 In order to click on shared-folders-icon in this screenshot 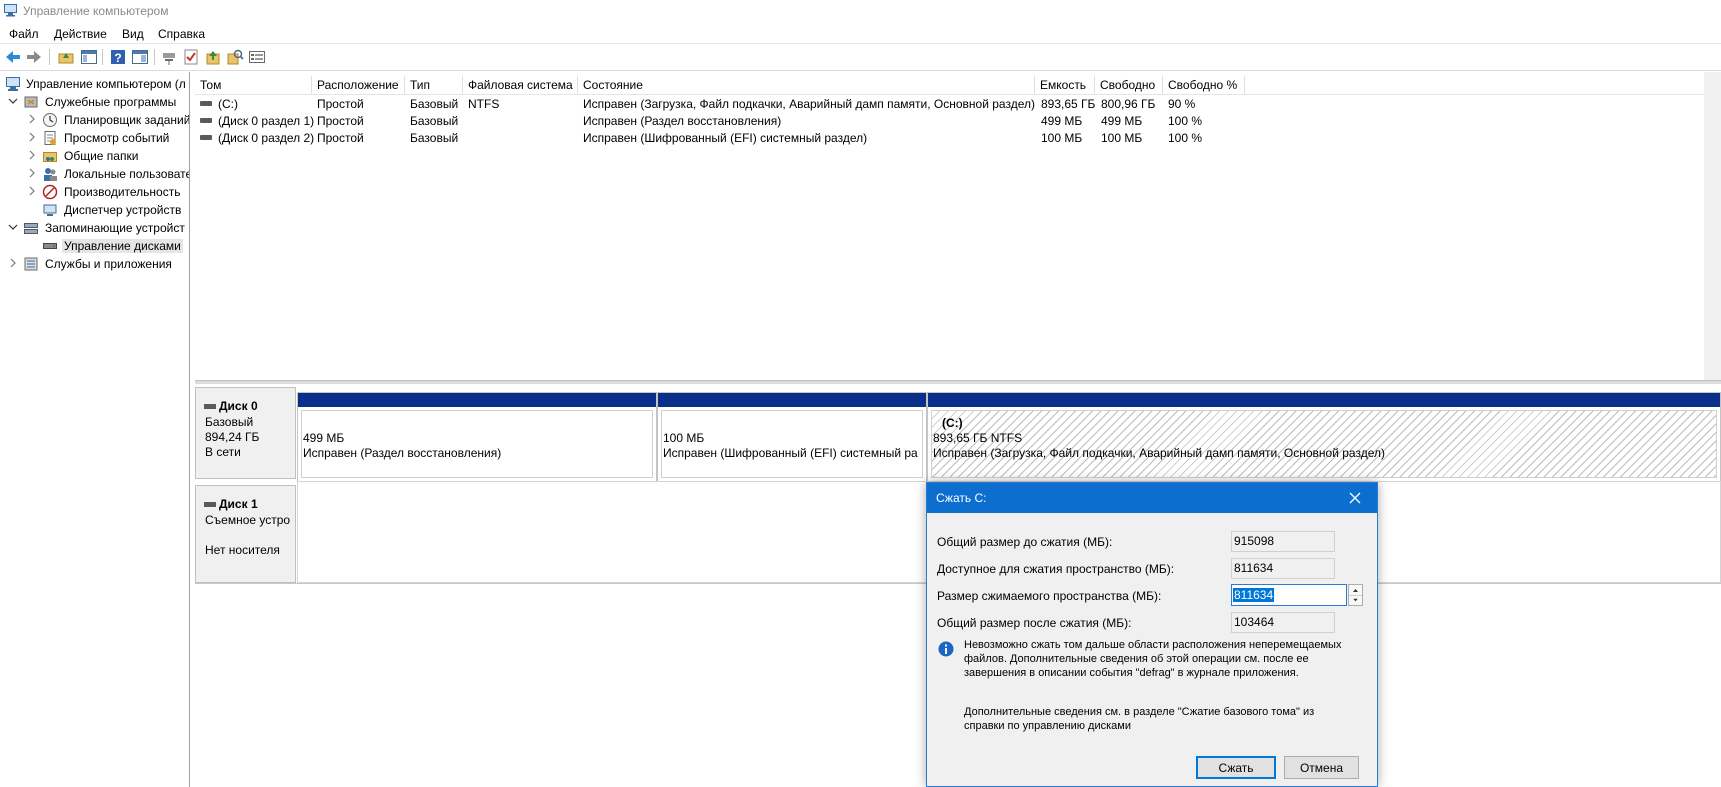, I will do `click(50, 157)`.